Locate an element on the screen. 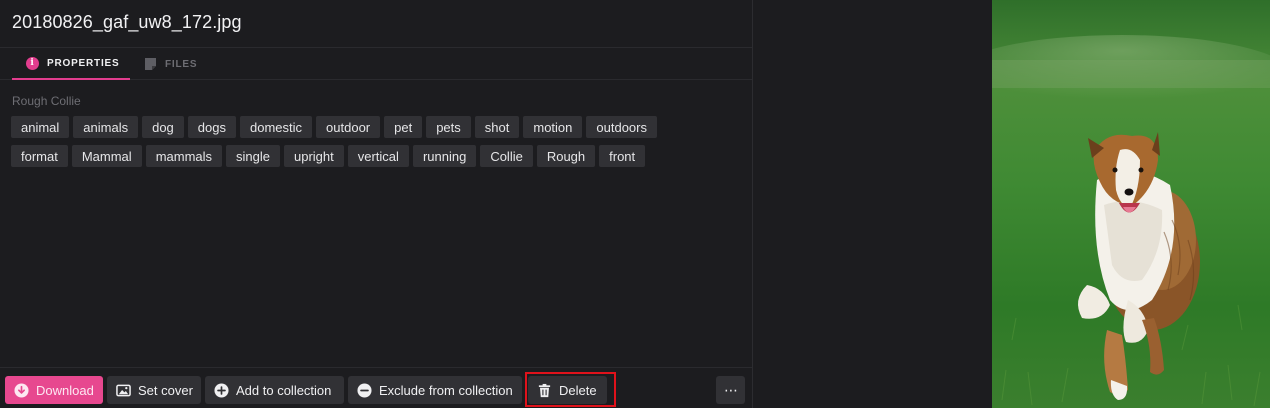 The width and height of the screenshot is (1270, 408). tag: upright is located at coordinates (314, 156).